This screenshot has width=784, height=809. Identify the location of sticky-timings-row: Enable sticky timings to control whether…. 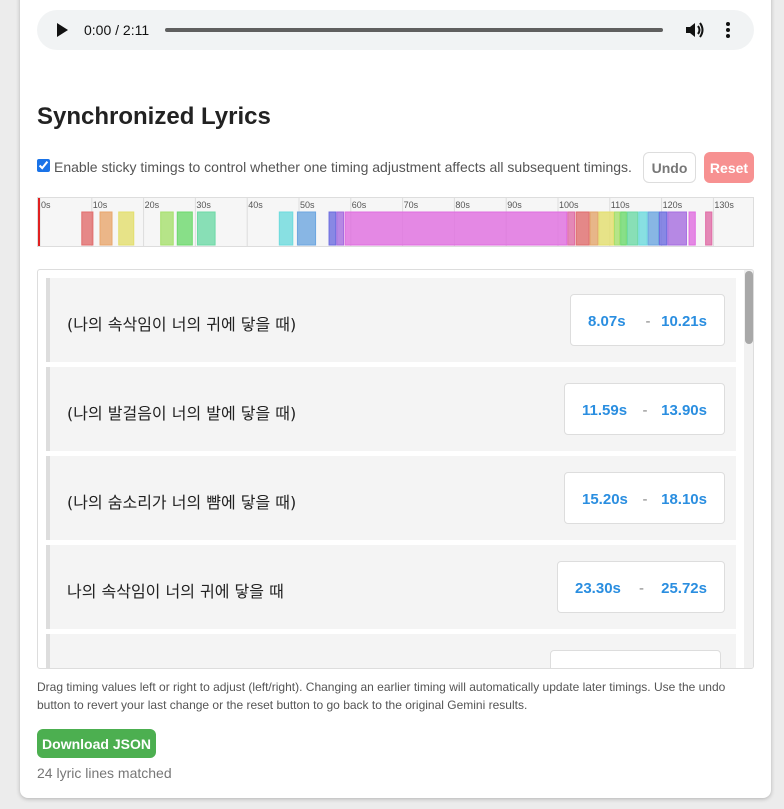
(395, 167).